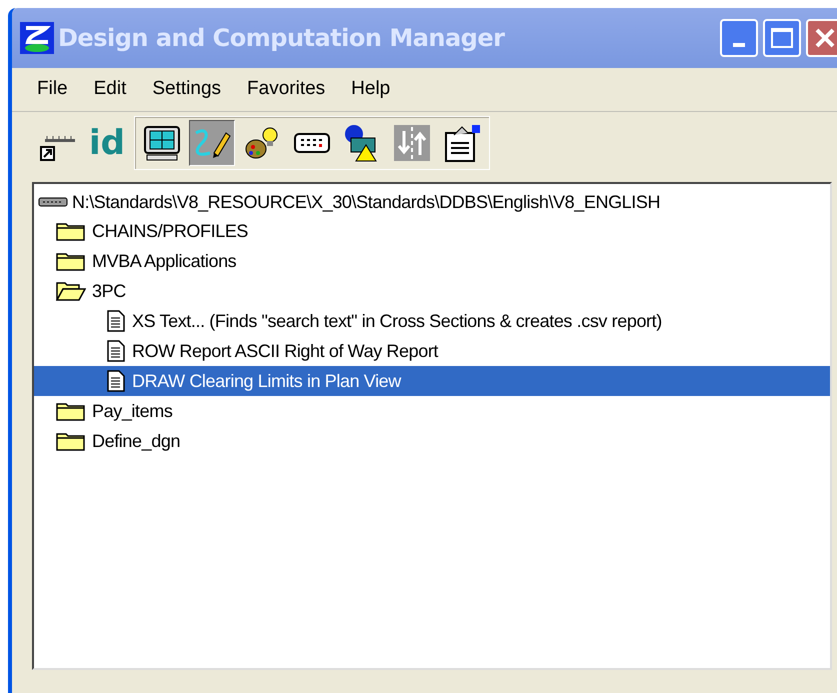  I want to click on tree-item: Define_dgn, so click(432, 441).